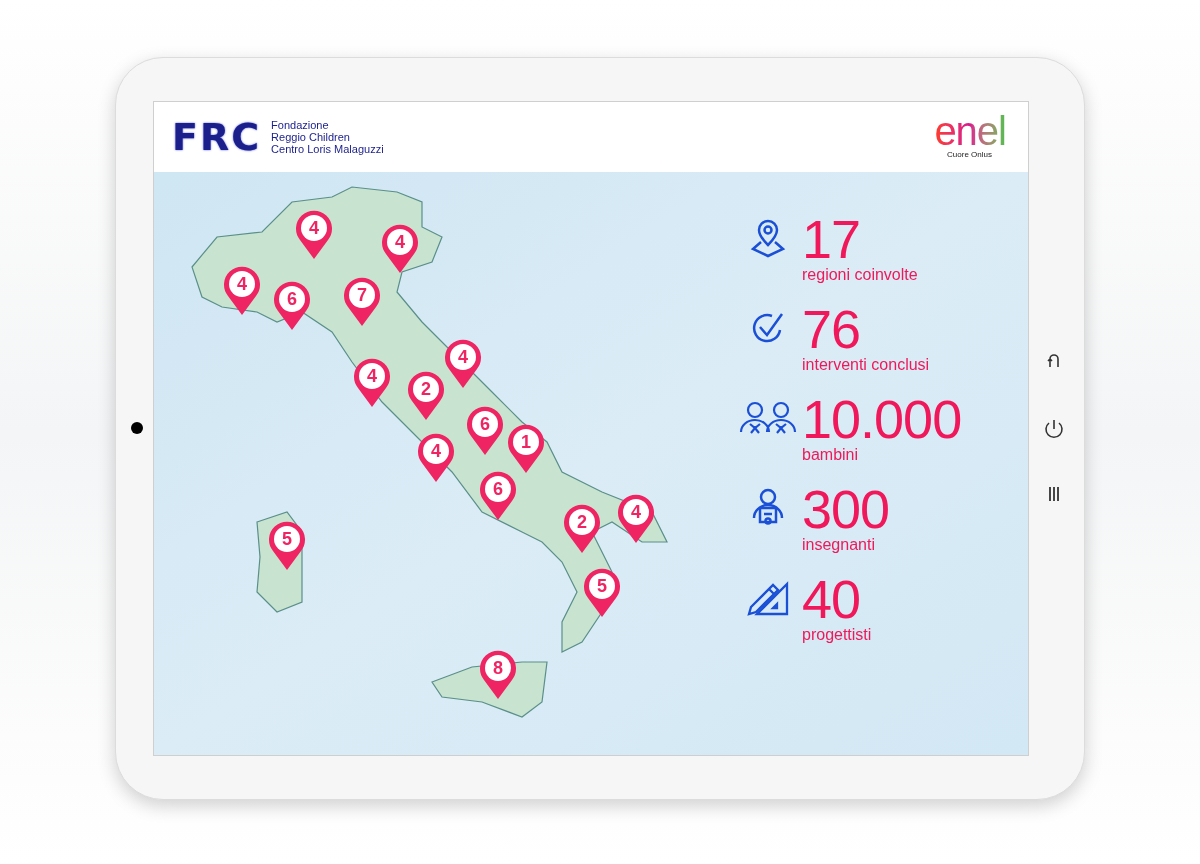  What do you see at coordinates (768, 508) in the screenshot?
I see `teacher-icon` at bounding box center [768, 508].